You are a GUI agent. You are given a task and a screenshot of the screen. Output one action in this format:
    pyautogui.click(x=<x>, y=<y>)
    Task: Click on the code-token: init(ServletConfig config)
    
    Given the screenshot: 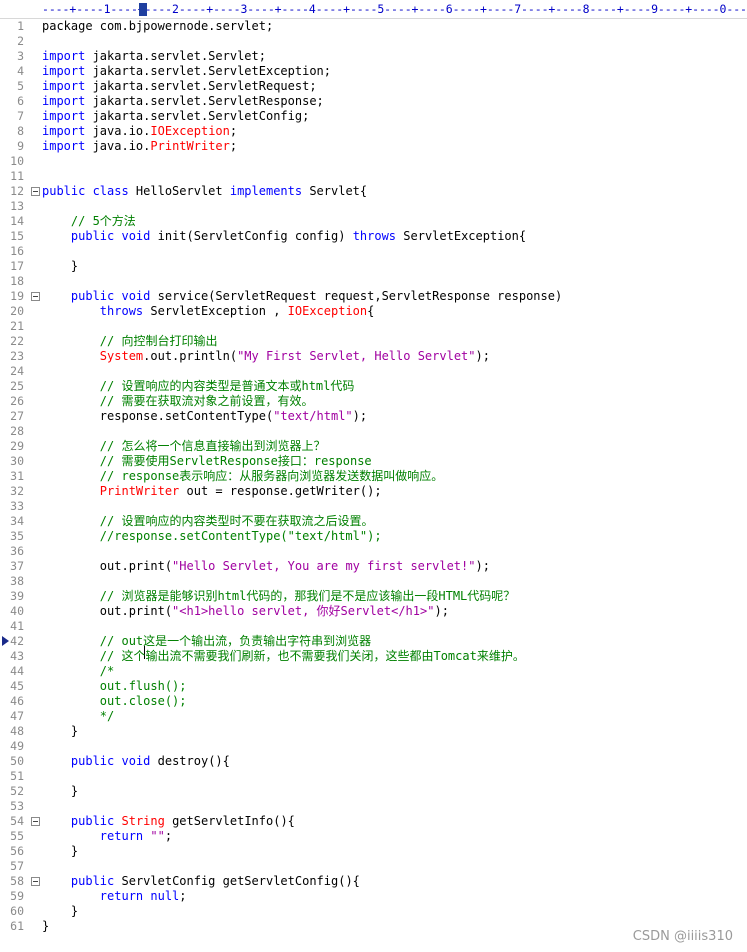 What is the action you would take?
    pyautogui.click(x=251, y=236)
    